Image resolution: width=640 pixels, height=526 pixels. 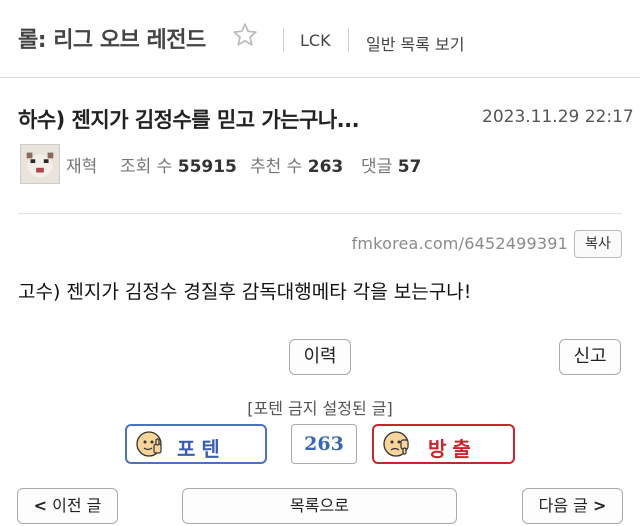 What do you see at coordinates (149, 444) in the screenshot?
I see `thumbs-up-icon` at bounding box center [149, 444].